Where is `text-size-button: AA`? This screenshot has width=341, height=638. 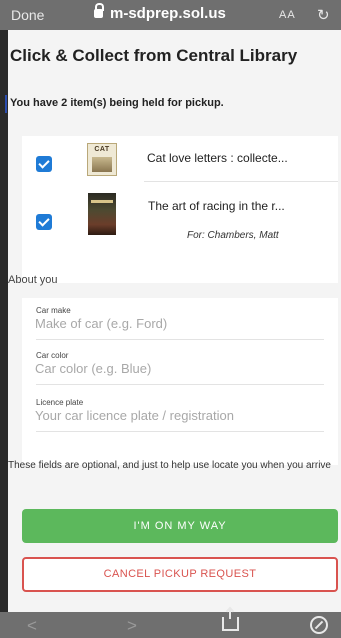 text-size-button: AA is located at coordinates (287, 15).